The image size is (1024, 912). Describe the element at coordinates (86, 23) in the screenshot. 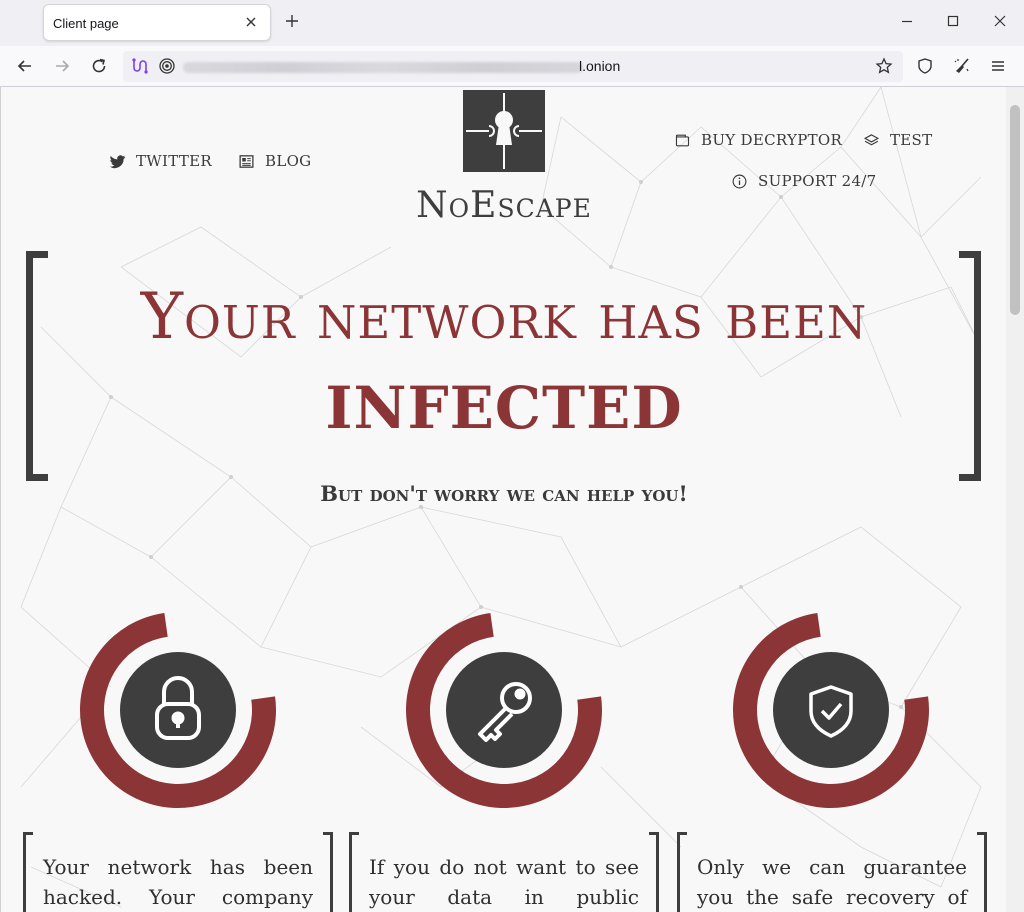

I see `tab-title: Client page` at that location.